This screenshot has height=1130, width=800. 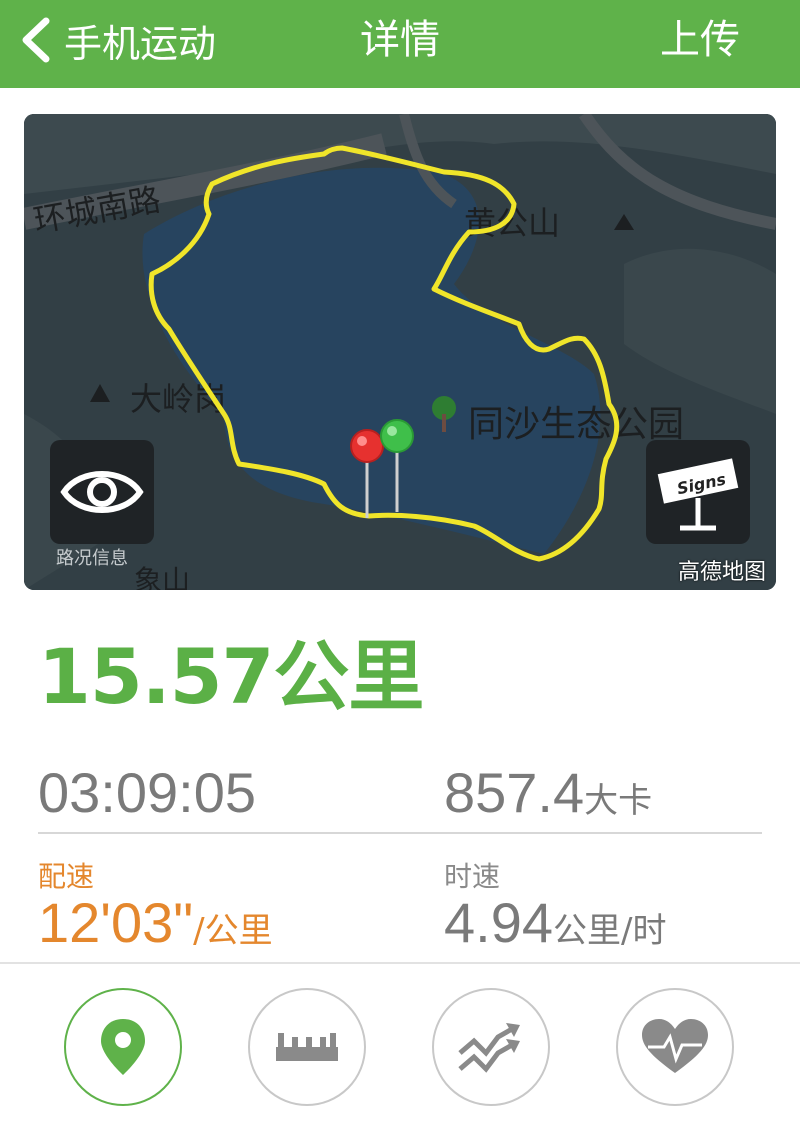 I want to click on ruler-icon, so click(x=307, y=1047).